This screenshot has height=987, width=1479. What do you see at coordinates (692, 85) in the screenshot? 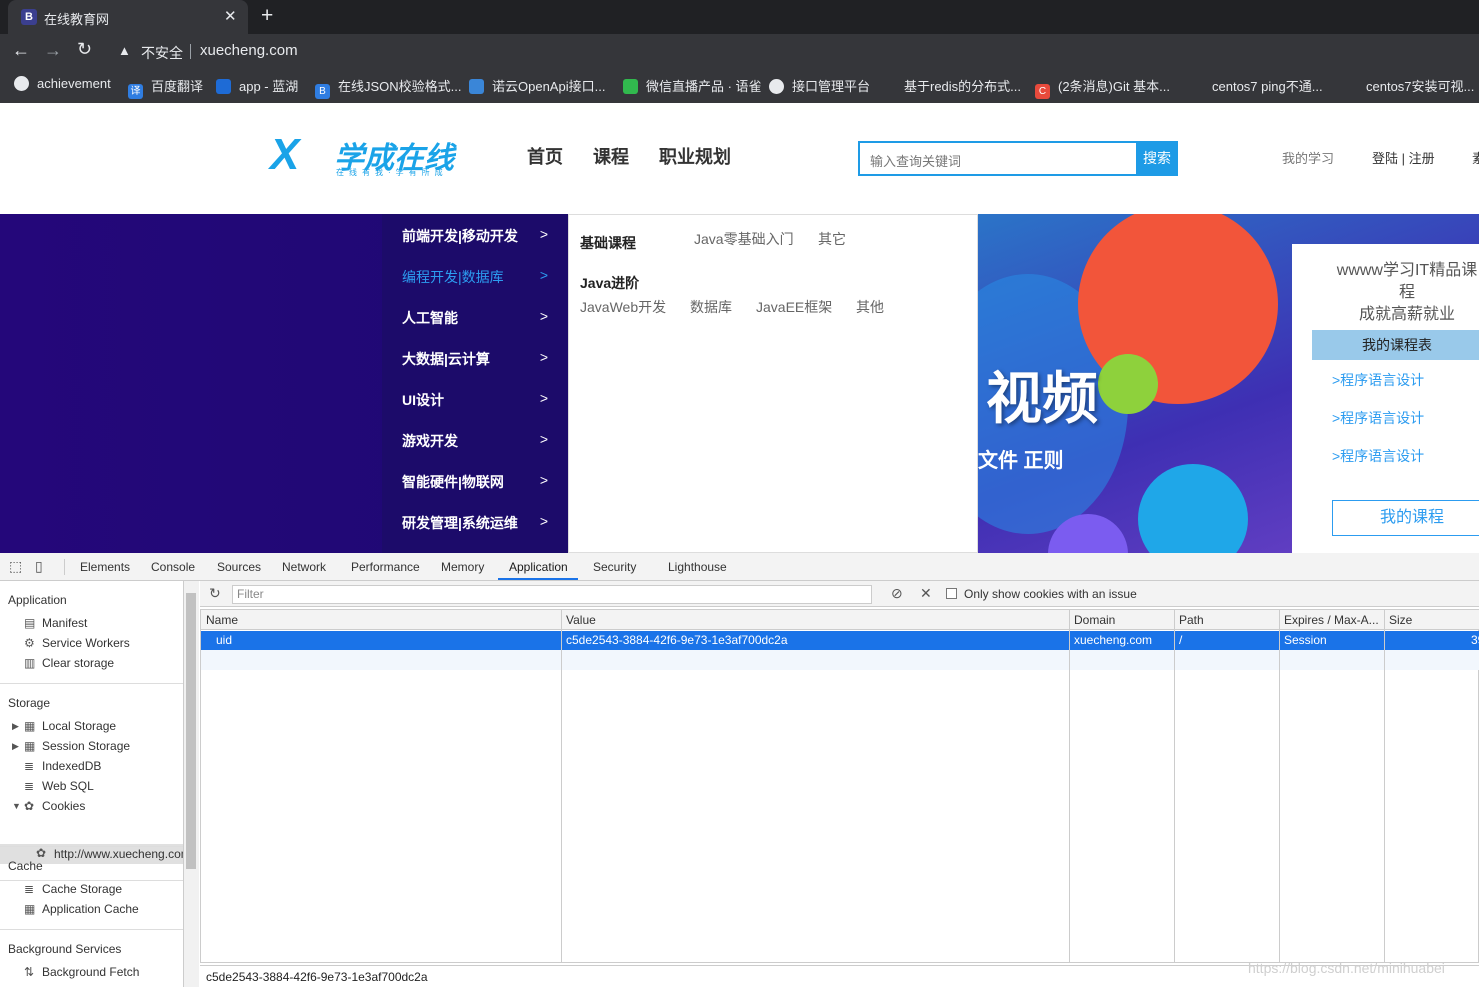
I see `bookmark-yuque: 微信直播产品 · 语雀` at bounding box center [692, 85].